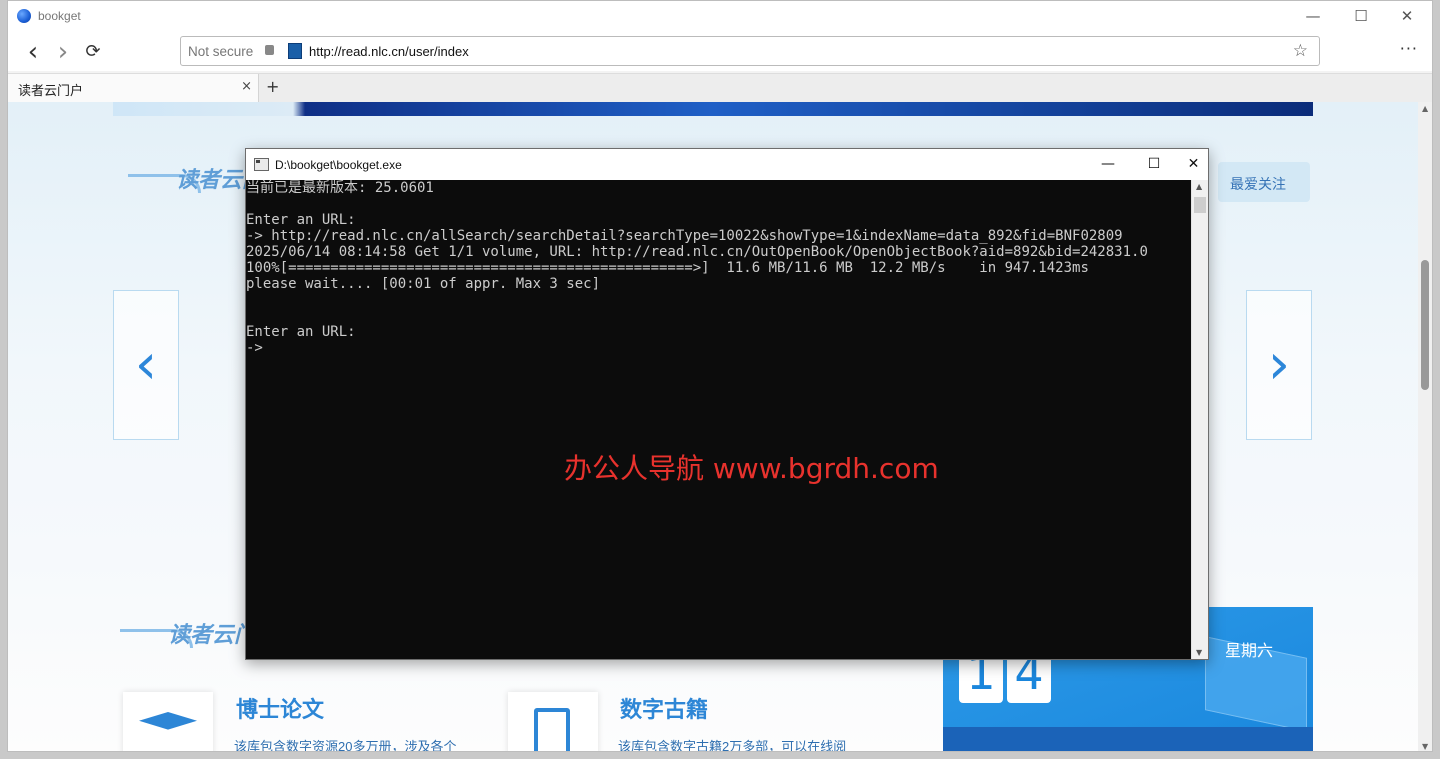  Describe the element at coordinates (1258, 184) in the screenshot. I see `favorites-label: 最爱关注` at that location.